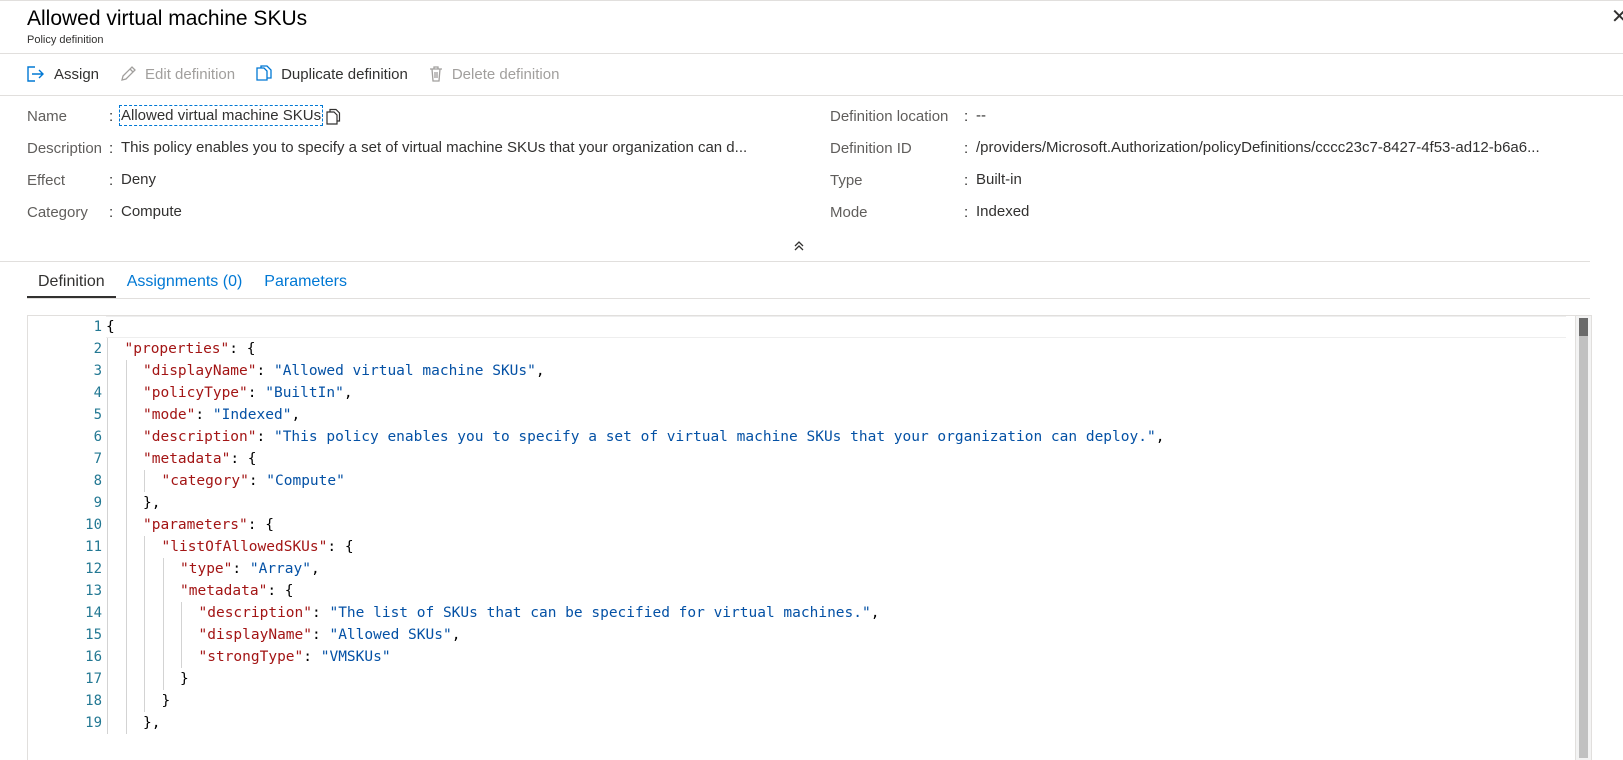 The image size is (1623, 760). I want to click on effect-label: Effect, so click(46, 180).